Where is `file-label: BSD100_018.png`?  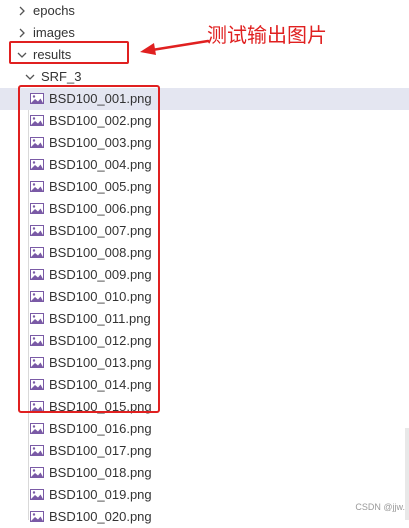 file-label: BSD100_018.png is located at coordinates (100, 472).